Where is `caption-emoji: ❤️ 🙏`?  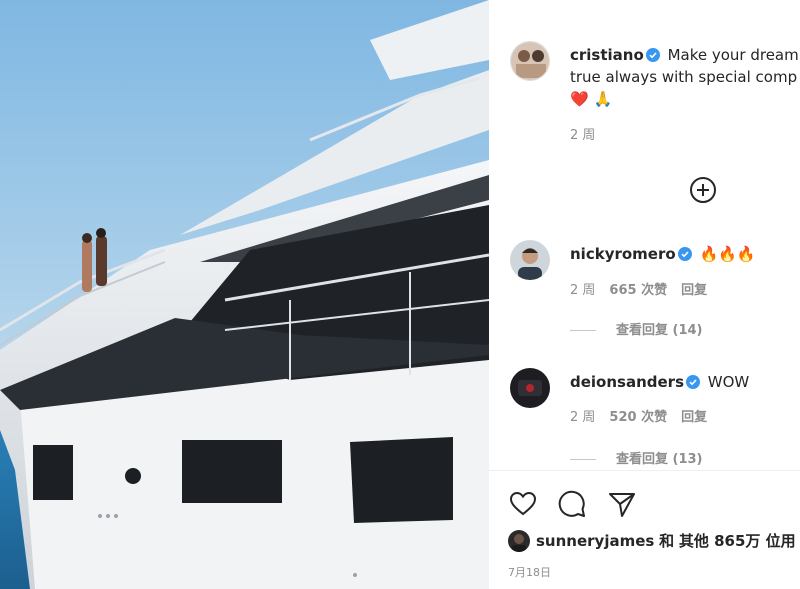 caption-emoji: ❤️ 🙏 is located at coordinates (591, 99).